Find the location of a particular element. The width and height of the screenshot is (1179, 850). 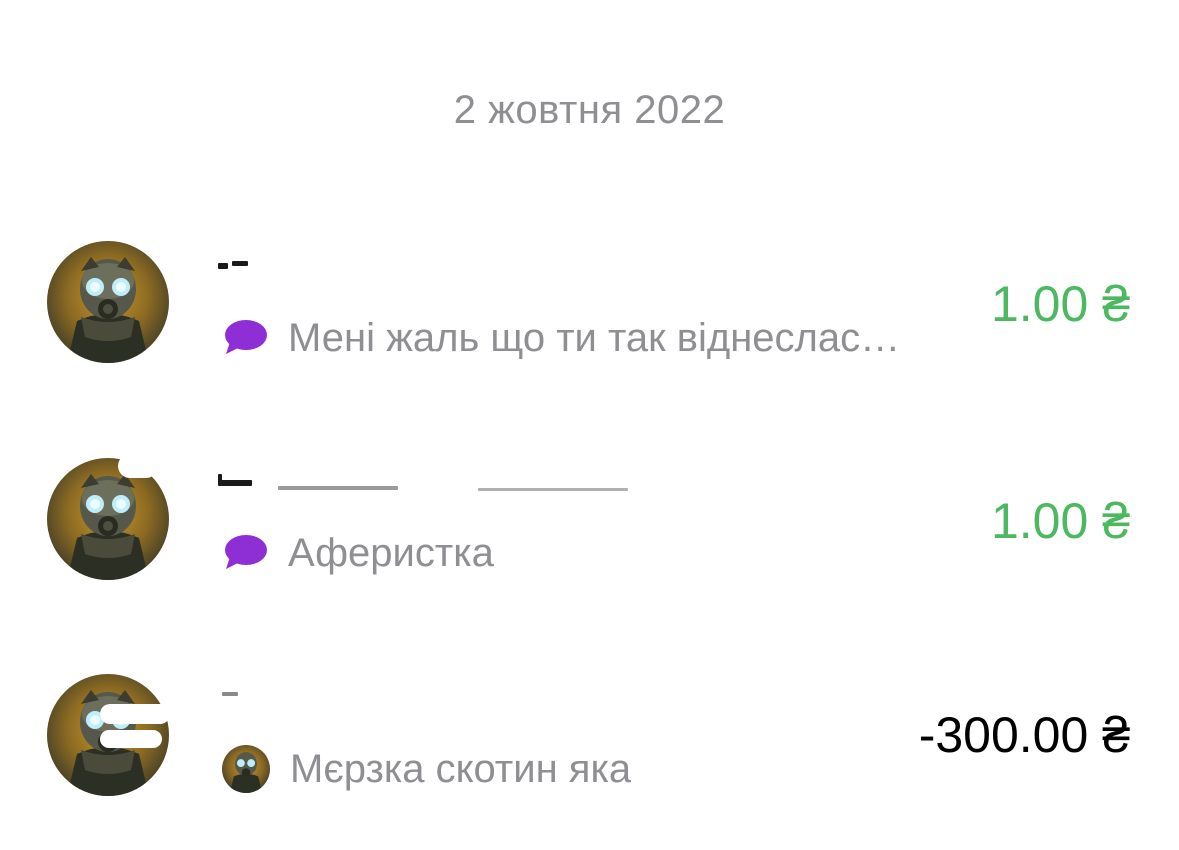

date-header: 2 жовтня 2022 is located at coordinates (589, 110).